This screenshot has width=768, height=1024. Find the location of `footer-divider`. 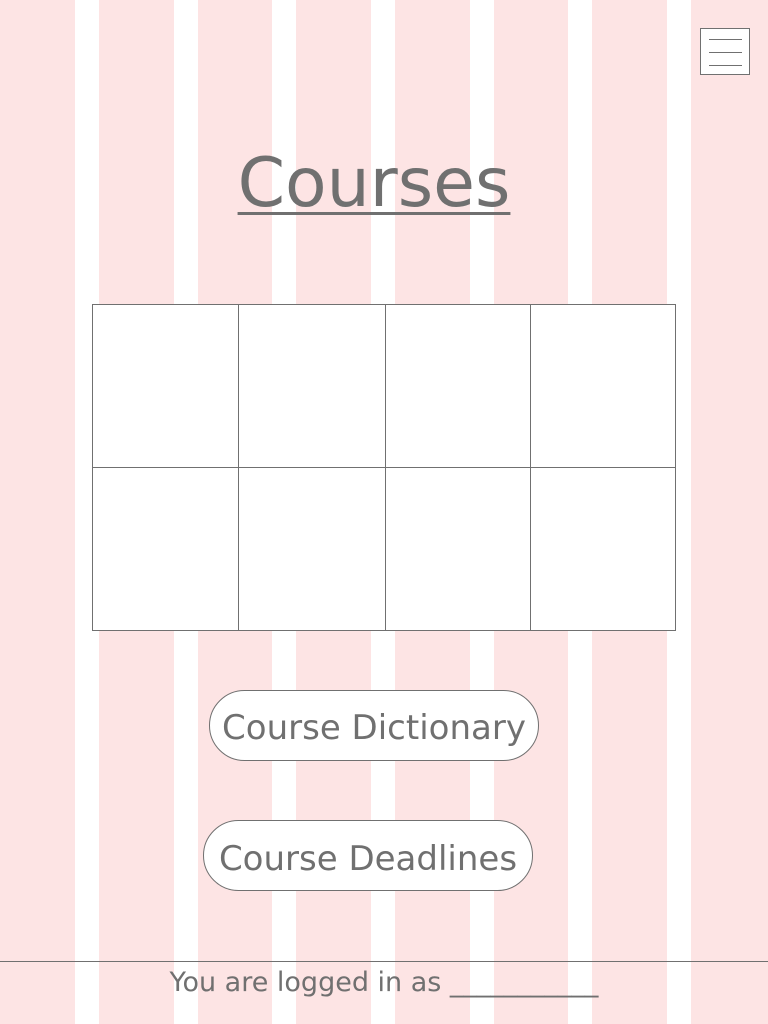

footer-divider is located at coordinates (384, 961).